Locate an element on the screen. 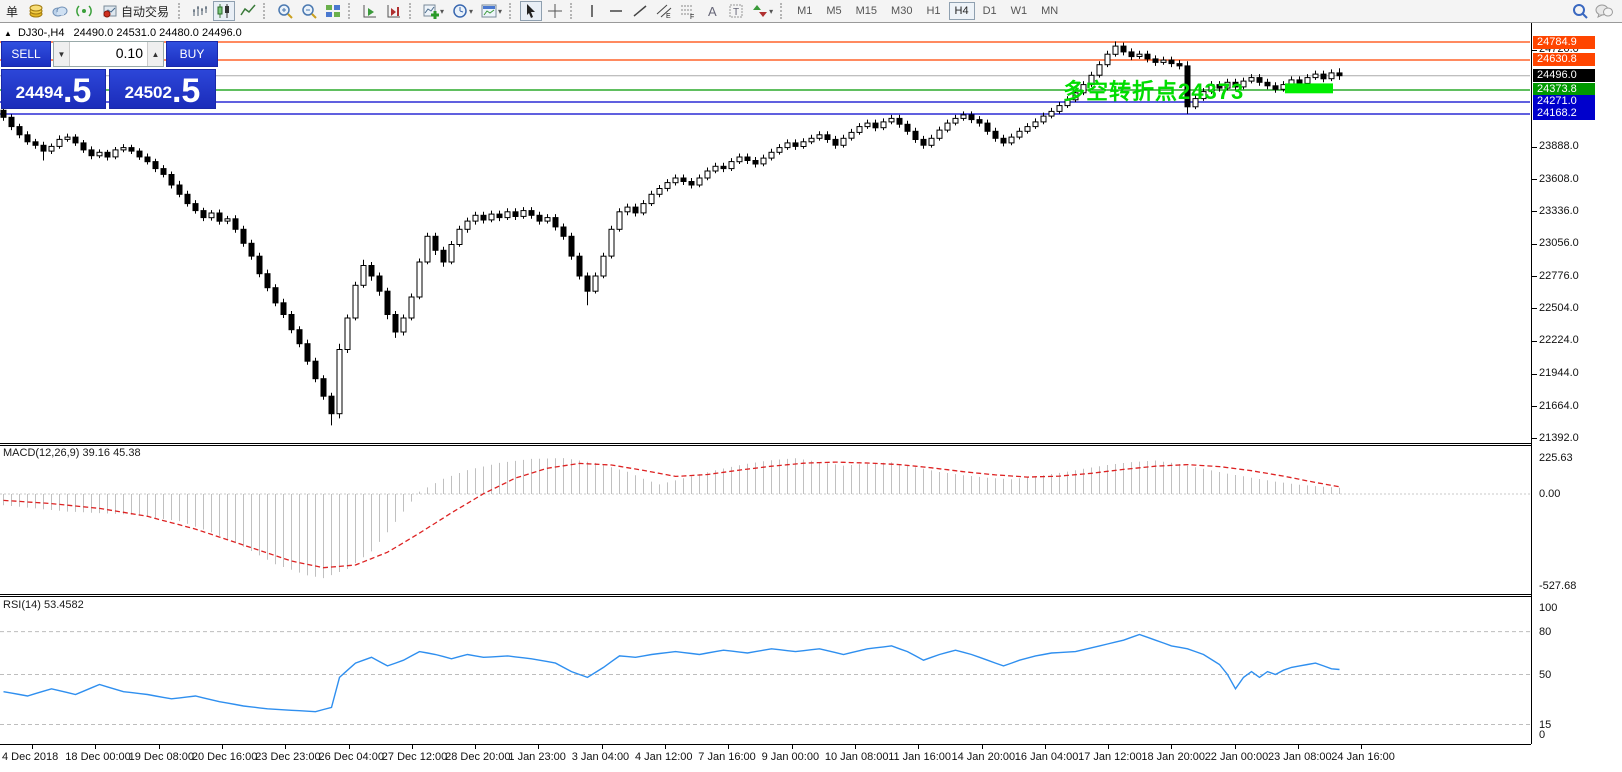 This screenshot has width=1622, height=772. buy-price-main: 24502 is located at coordinates (148, 92).